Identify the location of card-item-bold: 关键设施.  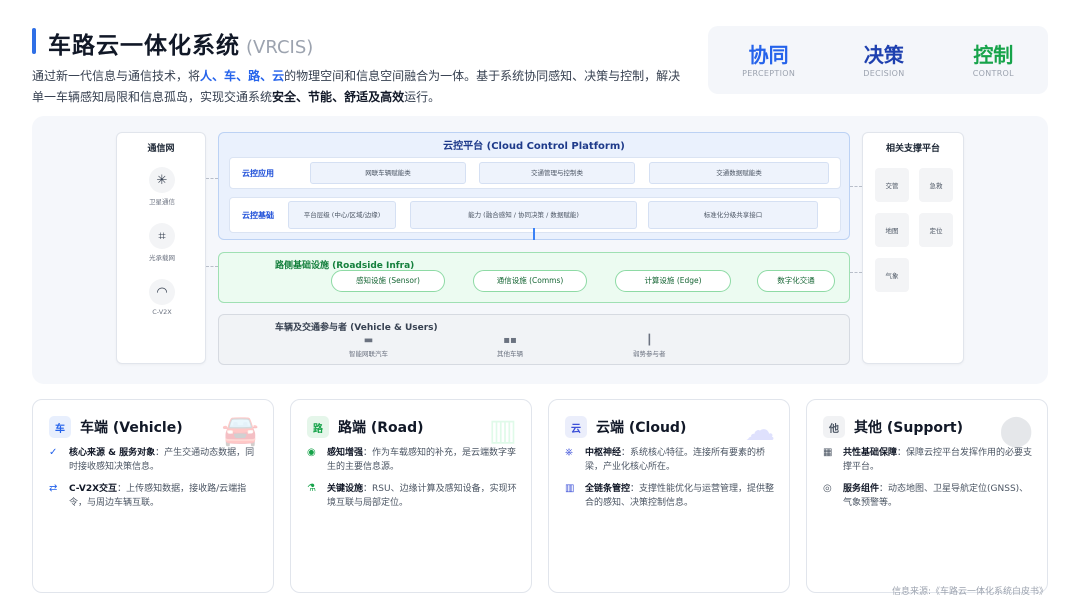
(345, 489).